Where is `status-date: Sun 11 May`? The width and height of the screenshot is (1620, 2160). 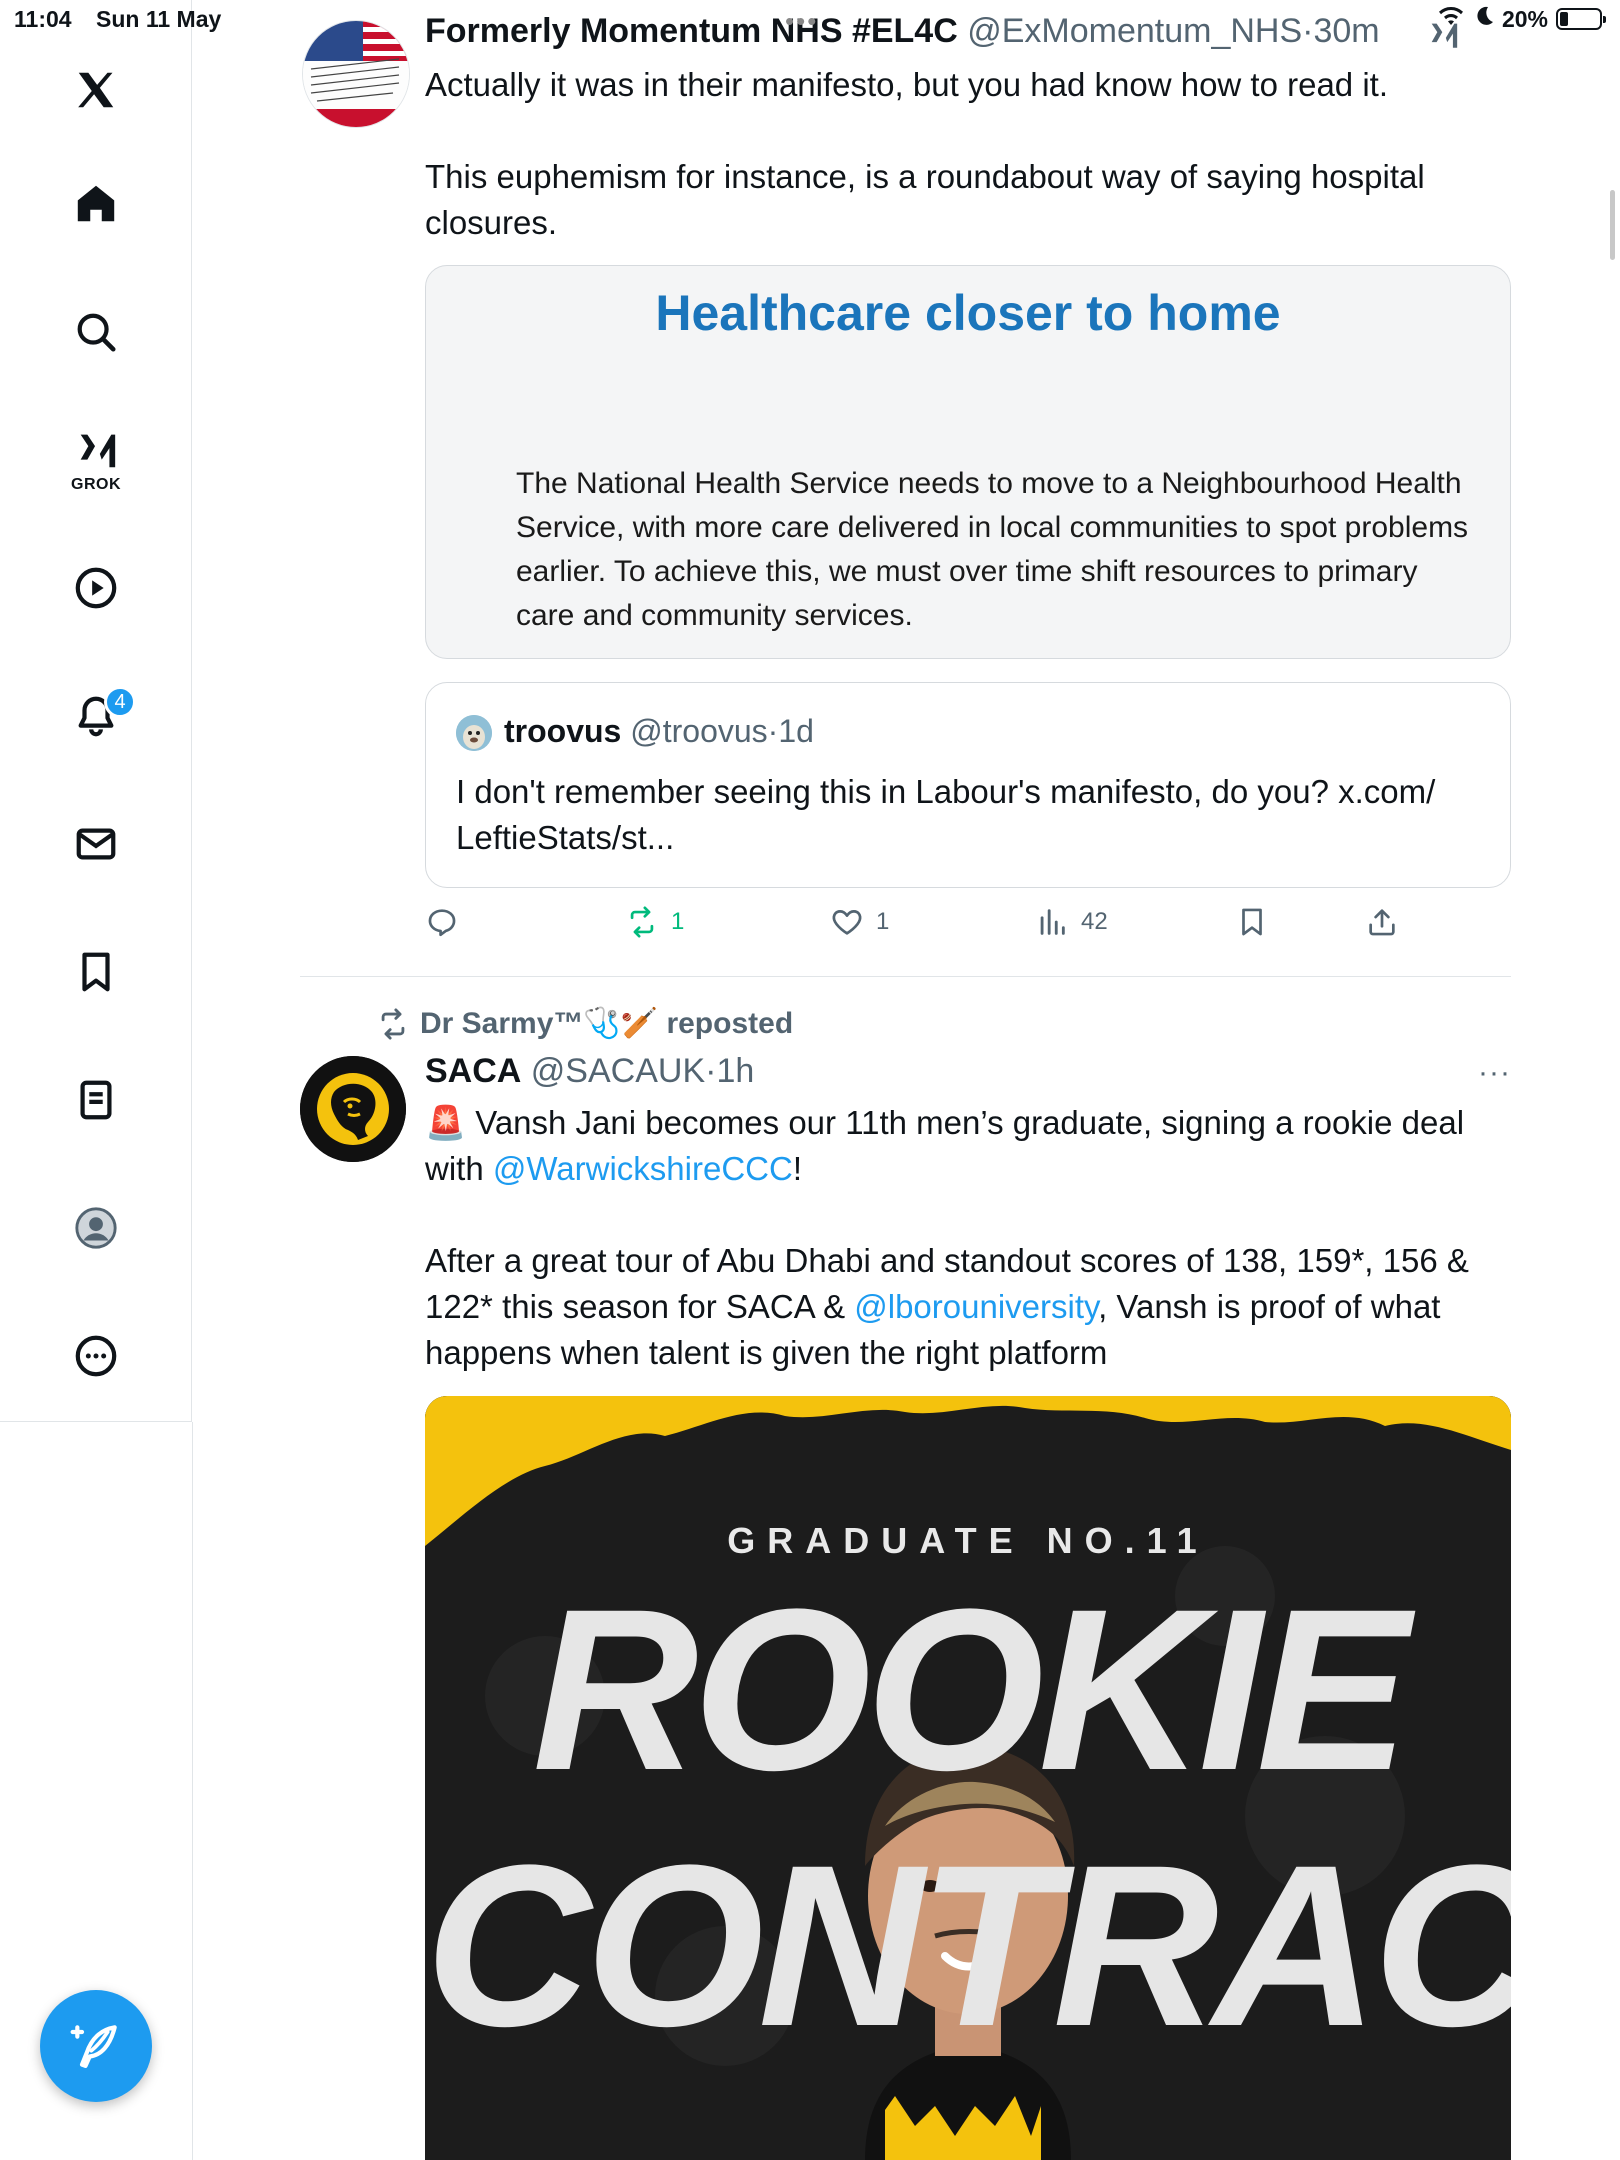 status-date: Sun 11 May is located at coordinates (159, 19).